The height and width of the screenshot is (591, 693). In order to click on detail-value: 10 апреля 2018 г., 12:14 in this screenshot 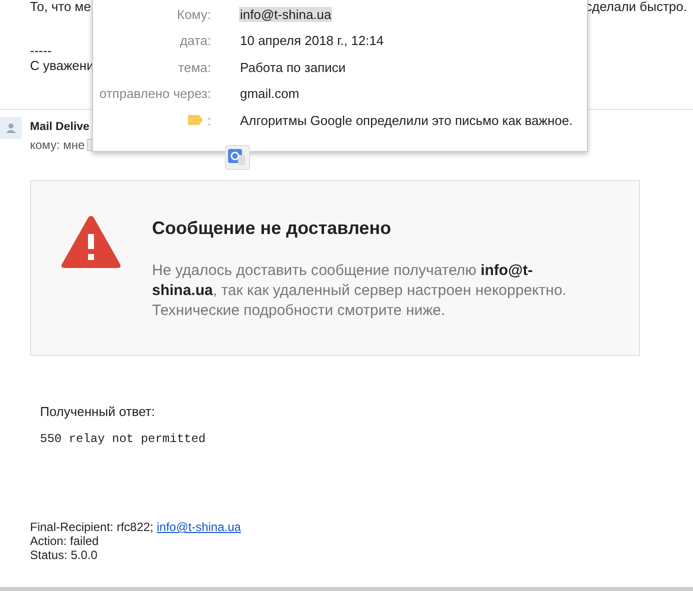, I will do `click(312, 40)`.